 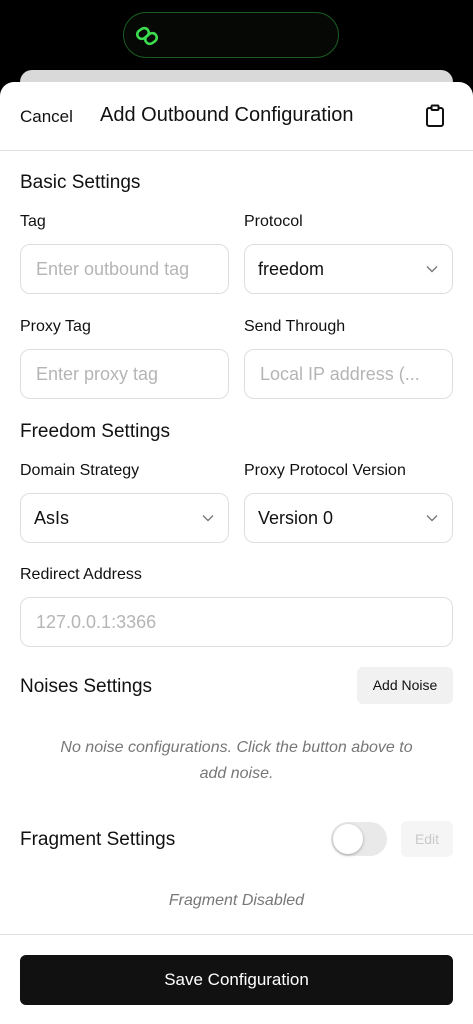 I want to click on add-noise-button: Add Noise, so click(x=405, y=685).